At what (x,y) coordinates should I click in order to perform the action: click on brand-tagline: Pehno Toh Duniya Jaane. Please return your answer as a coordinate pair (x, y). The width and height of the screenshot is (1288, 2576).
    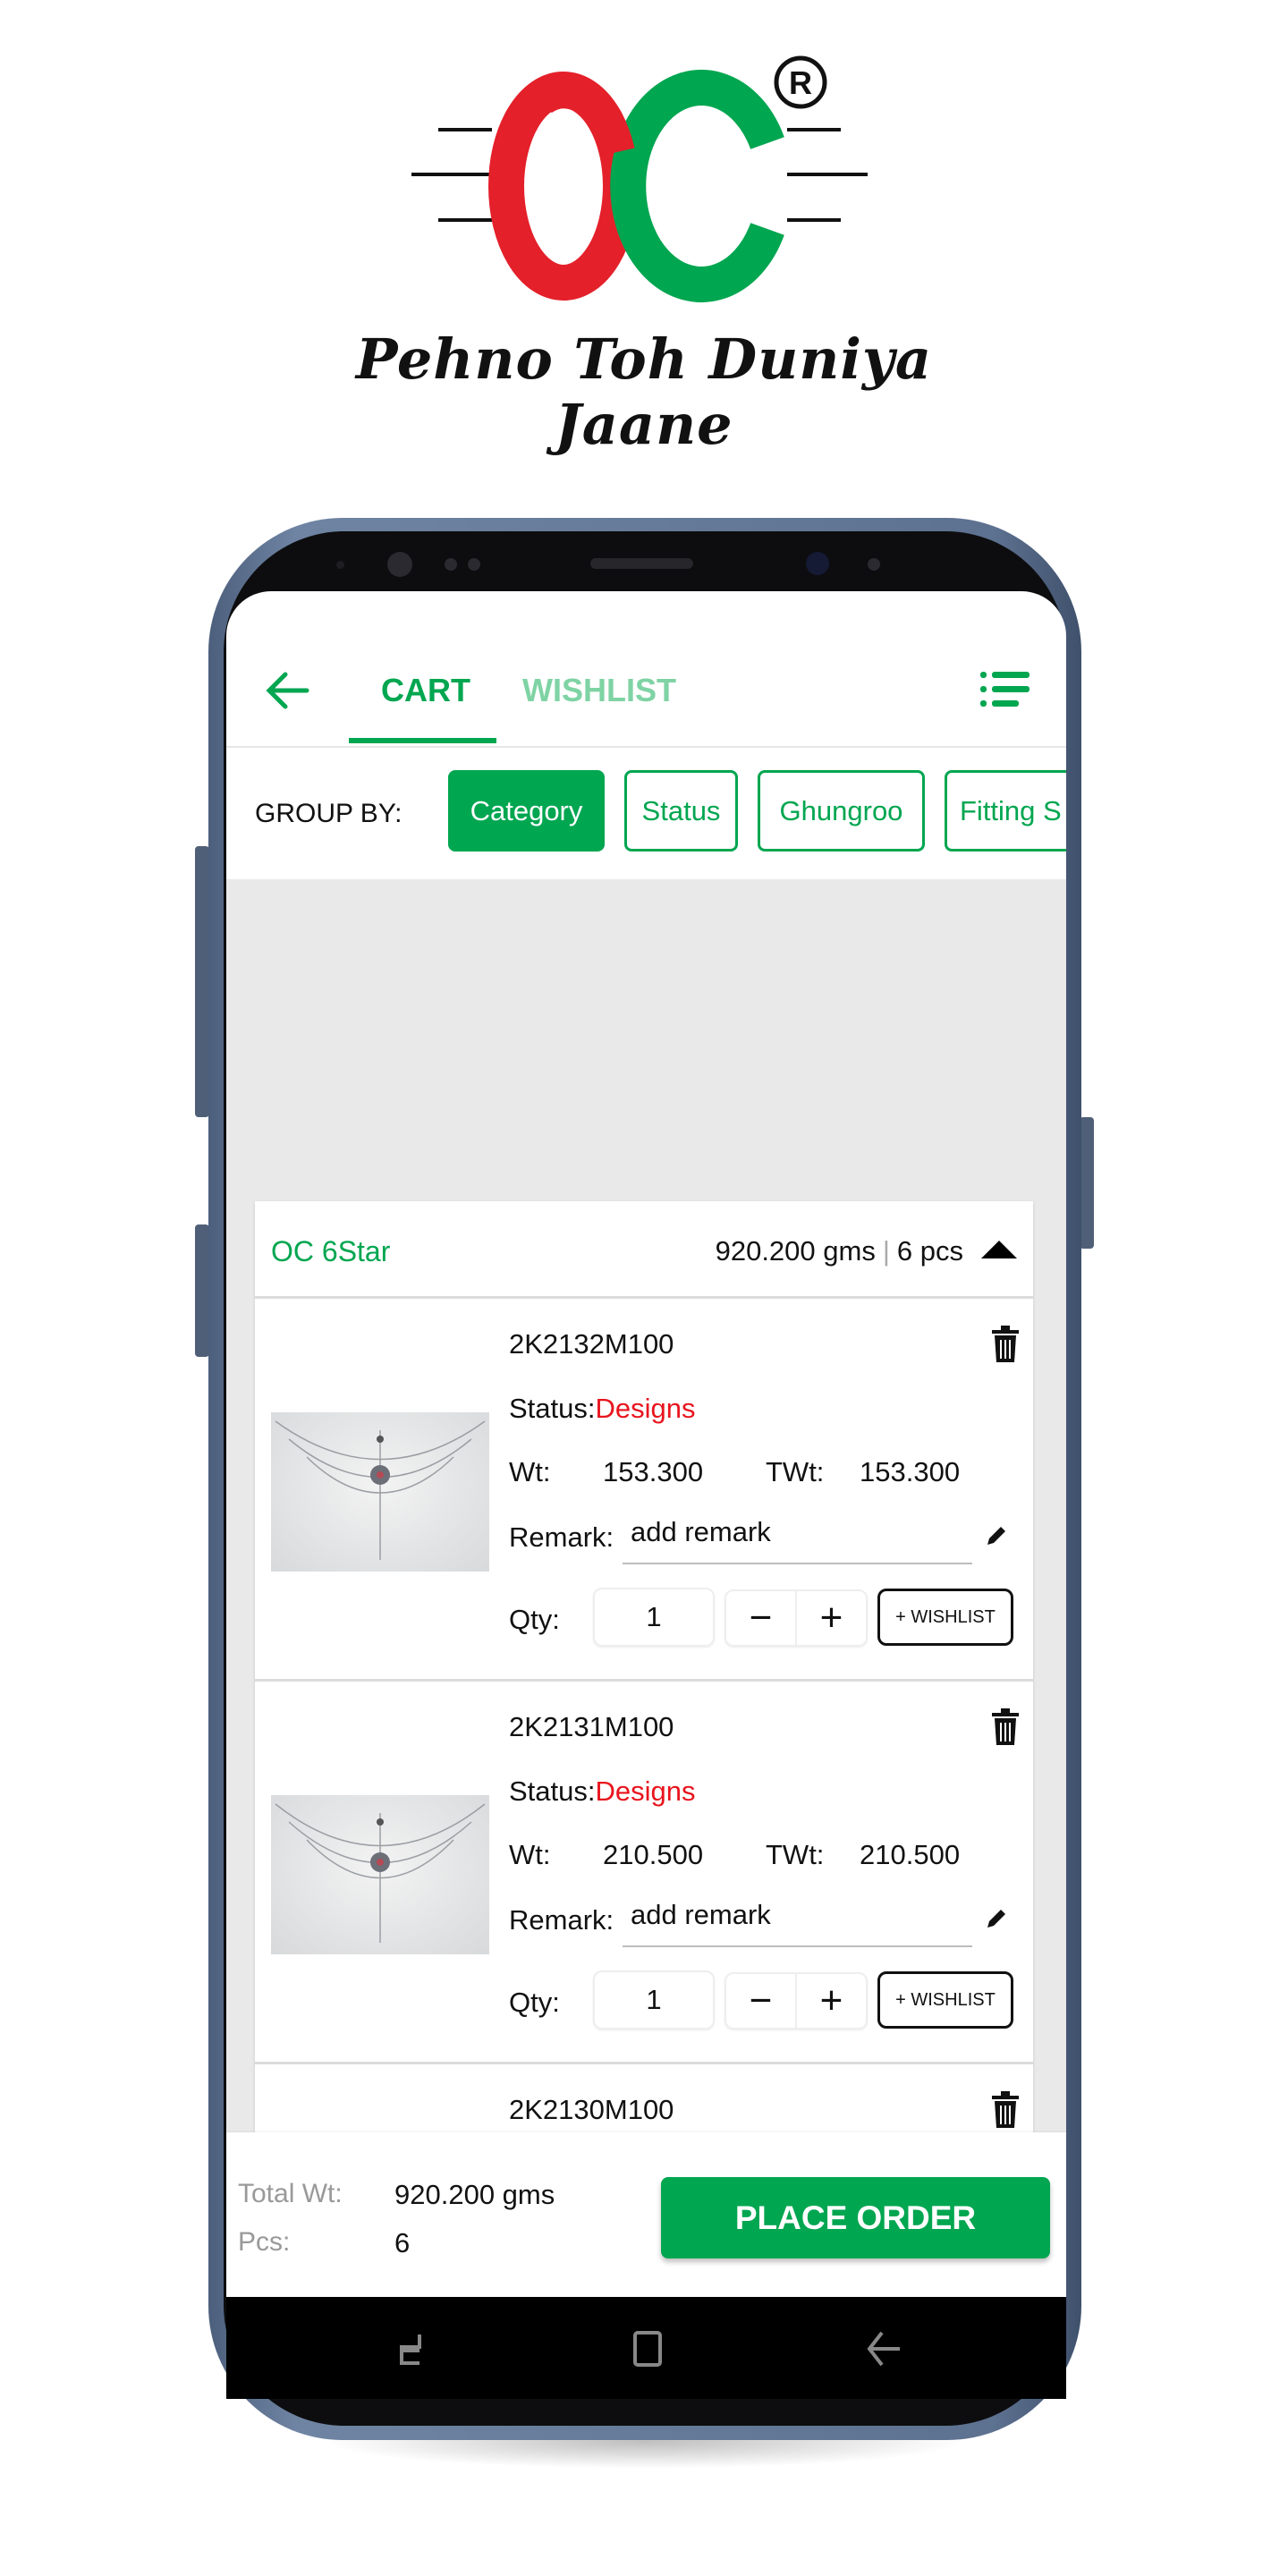
    Looking at the image, I should click on (644, 391).